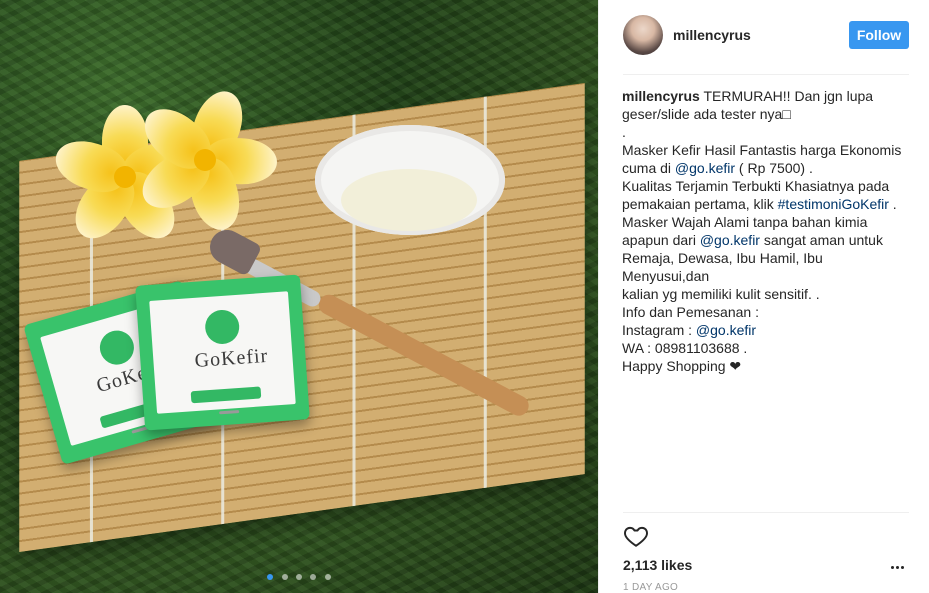 Image resolution: width=929 pixels, height=593 pixels. What do you see at coordinates (231, 358) in the screenshot?
I see `sachet-brand: GoKefir` at bounding box center [231, 358].